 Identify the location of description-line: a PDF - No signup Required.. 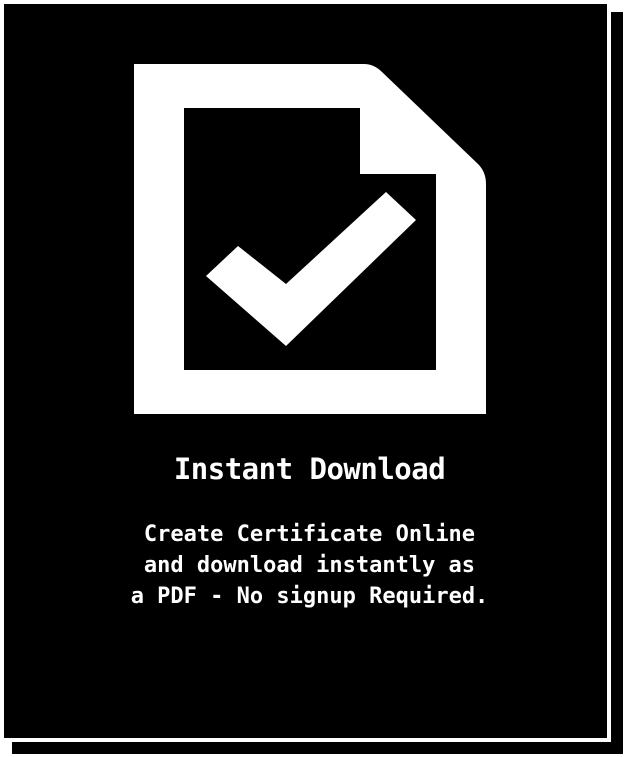
(309, 596).